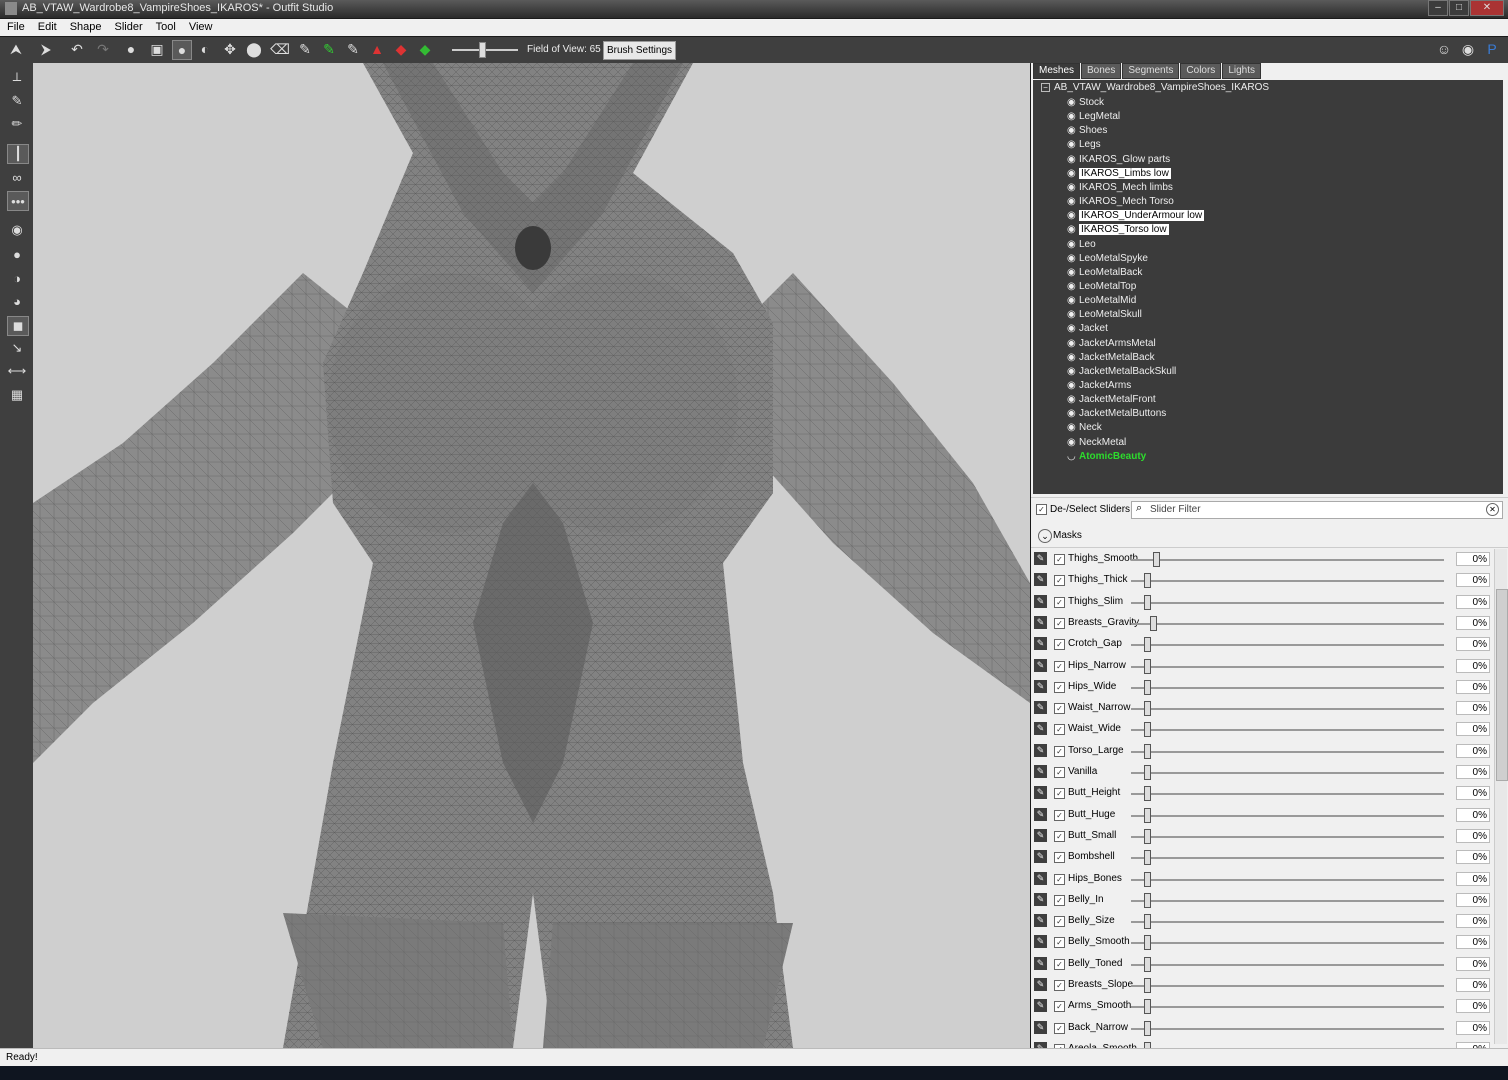 This screenshot has width=1508, height=1080. Describe the element at coordinates (17, 371) in the screenshot. I see `collapse-vertex-icon: ⟷` at that location.